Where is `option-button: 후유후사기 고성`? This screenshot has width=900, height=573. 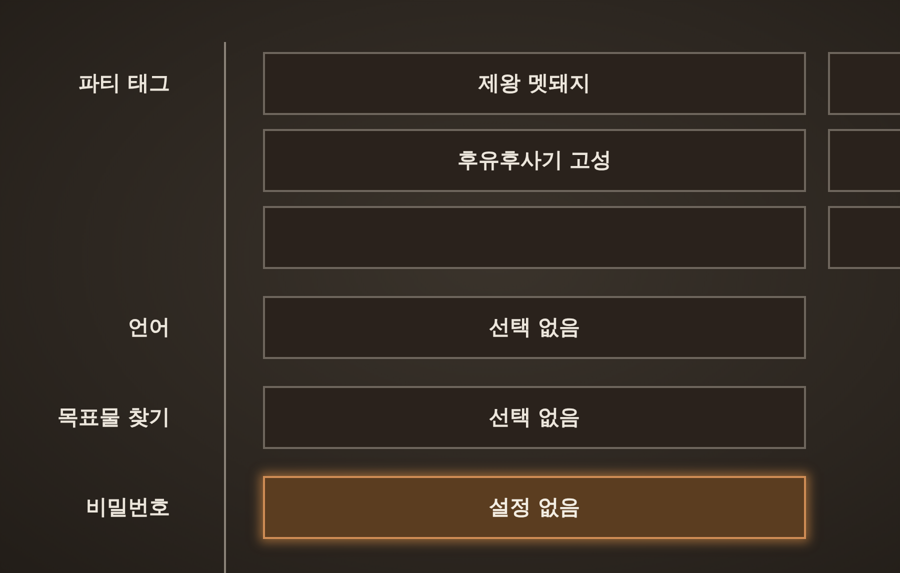
option-button: 후유후사기 고성 is located at coordinates (534, 160).